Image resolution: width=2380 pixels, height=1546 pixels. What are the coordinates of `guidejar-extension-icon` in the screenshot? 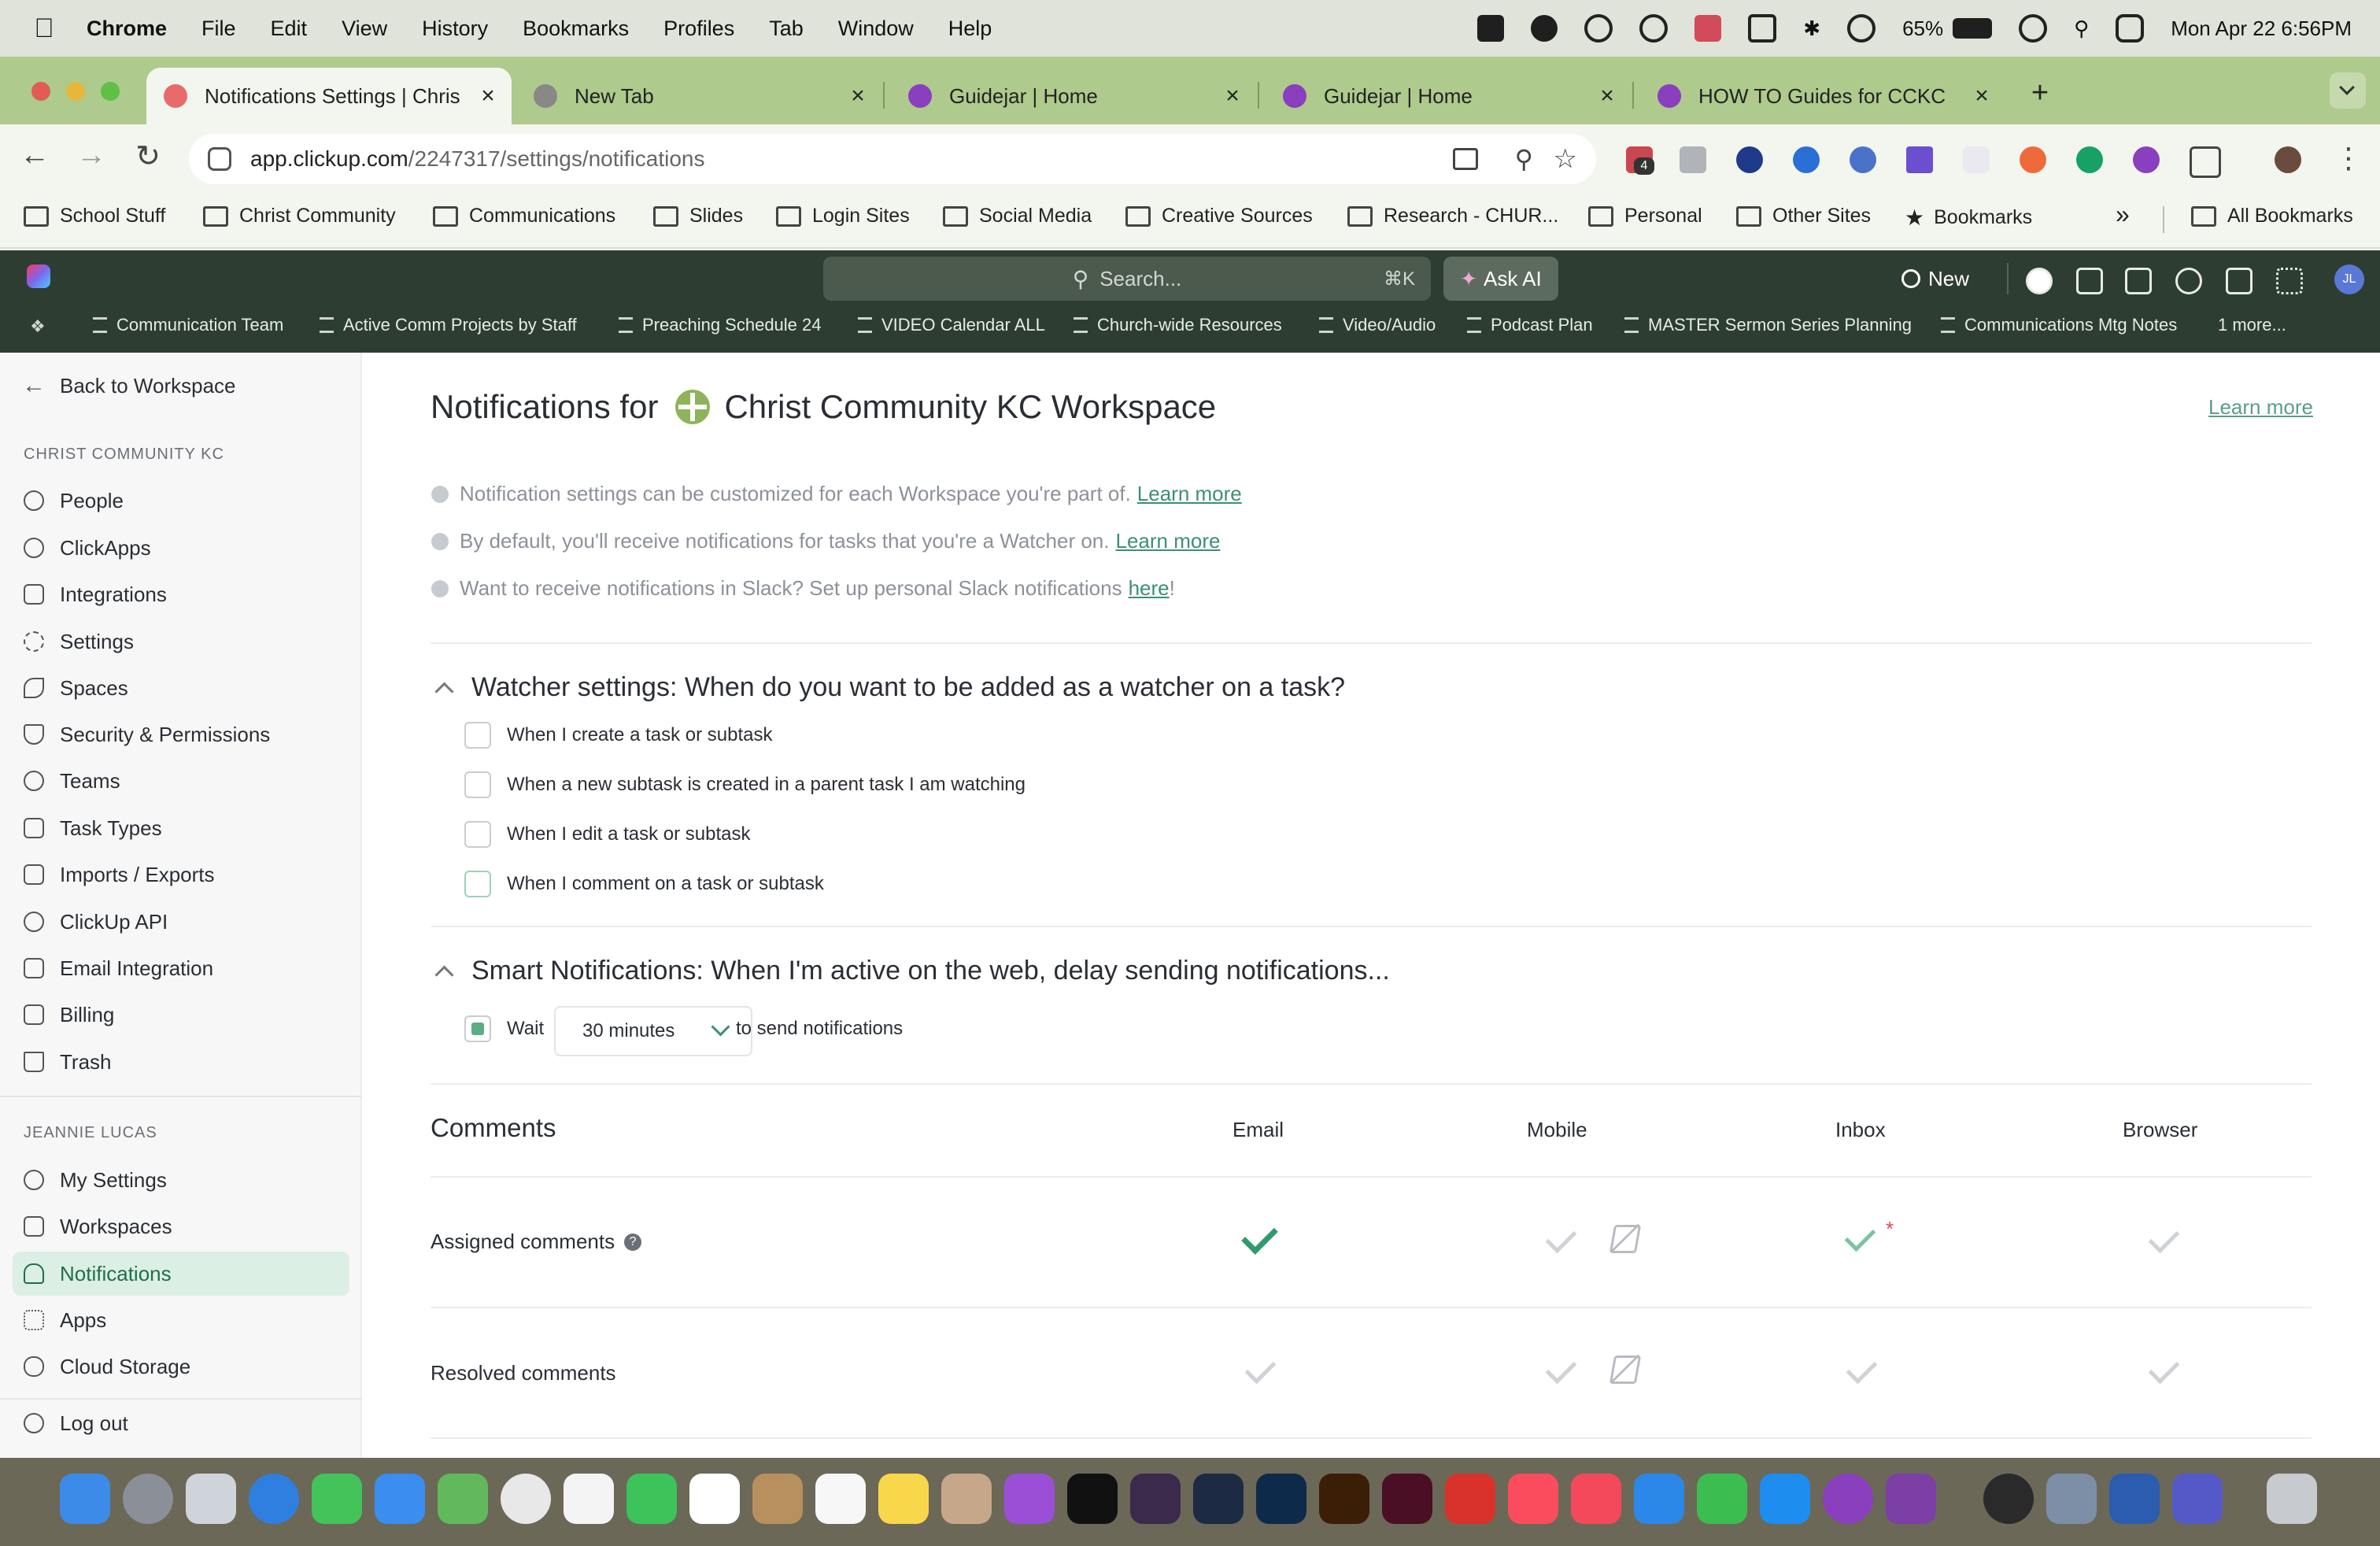 It's located at (2146, 159).